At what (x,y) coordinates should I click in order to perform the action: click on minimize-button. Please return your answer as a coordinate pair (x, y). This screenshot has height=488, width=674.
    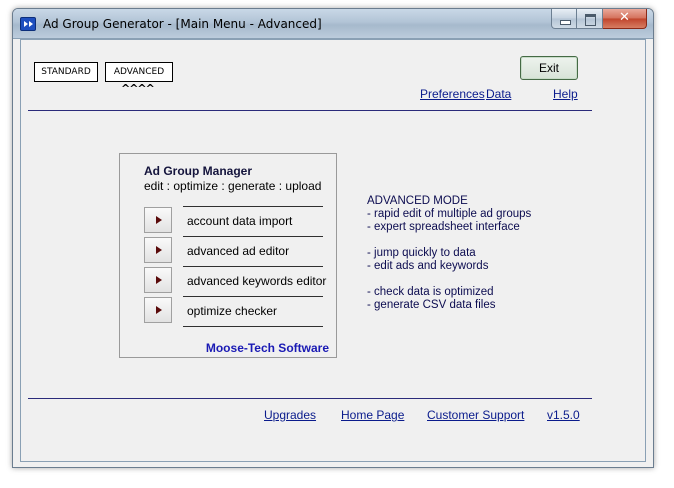
    Looking at the image, I should click on (564, 19).